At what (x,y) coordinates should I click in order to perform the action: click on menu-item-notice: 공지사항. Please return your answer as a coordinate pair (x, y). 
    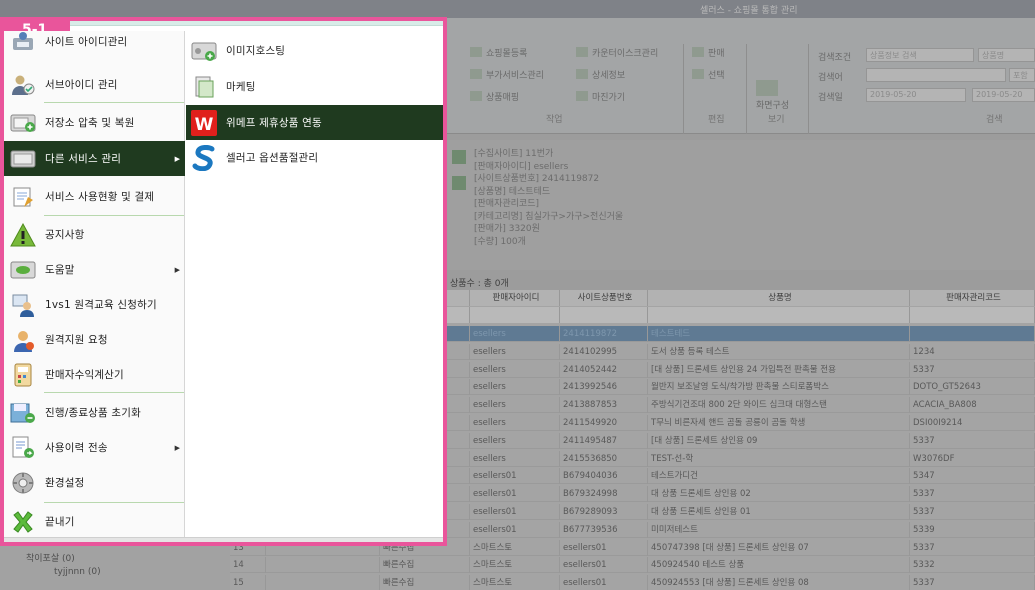
    Looking at the image, I should click on (94, 234).